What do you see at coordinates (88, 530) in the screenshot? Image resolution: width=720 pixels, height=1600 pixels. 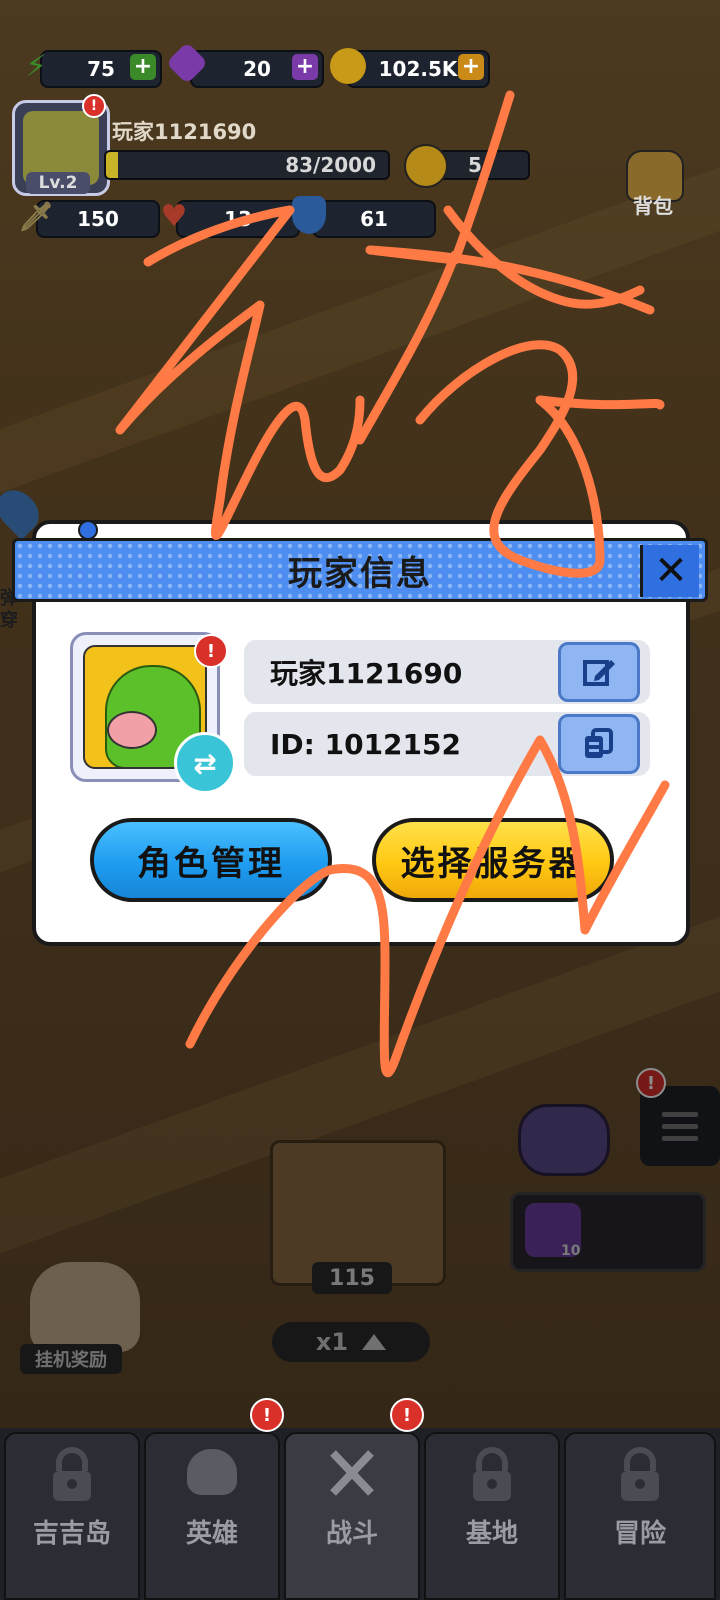 I see `header-dot` at bounding box center [88, 530].